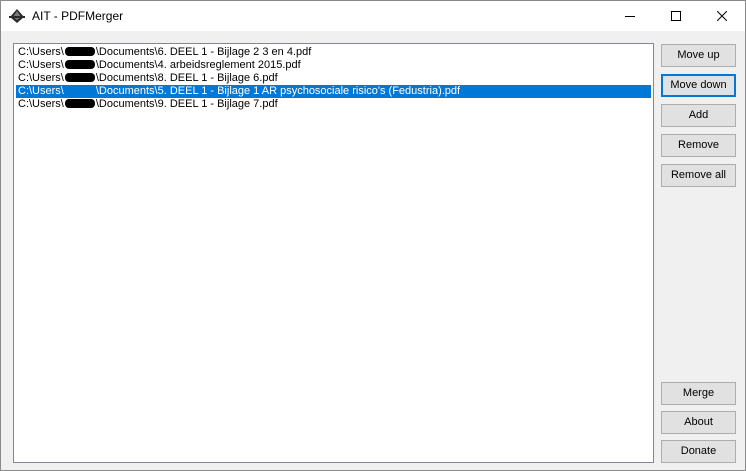  I want to click on close-icon, so click(722, 16).